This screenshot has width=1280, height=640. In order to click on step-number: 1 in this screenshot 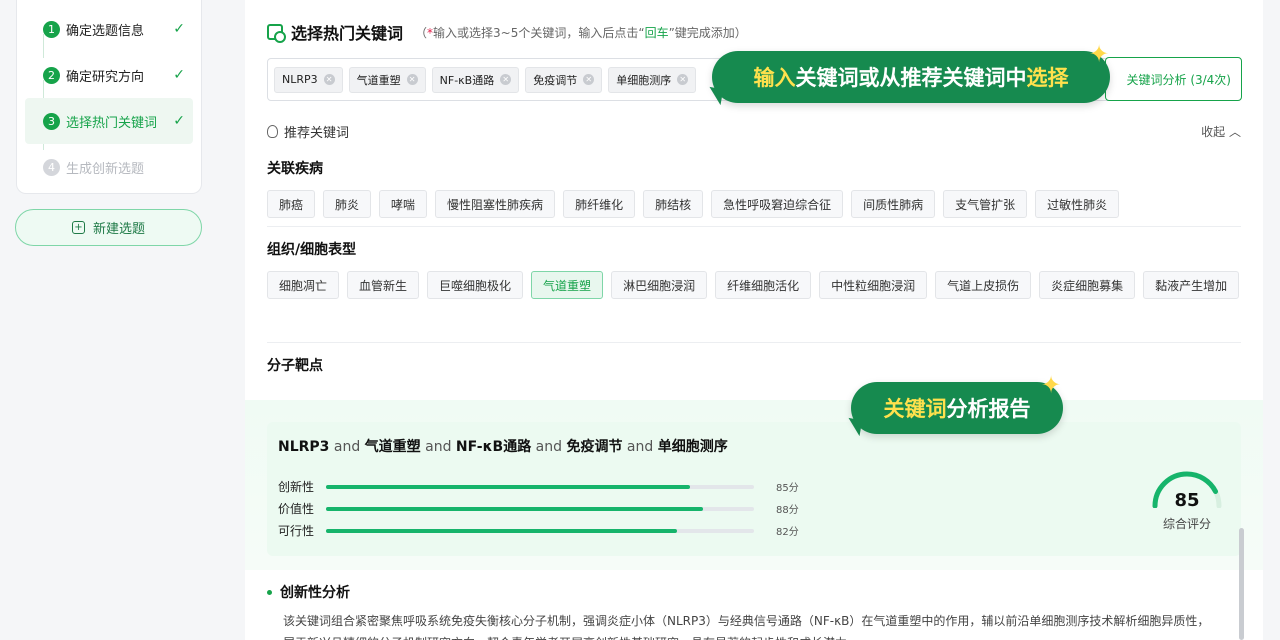, I will do `click(51, 29)`.